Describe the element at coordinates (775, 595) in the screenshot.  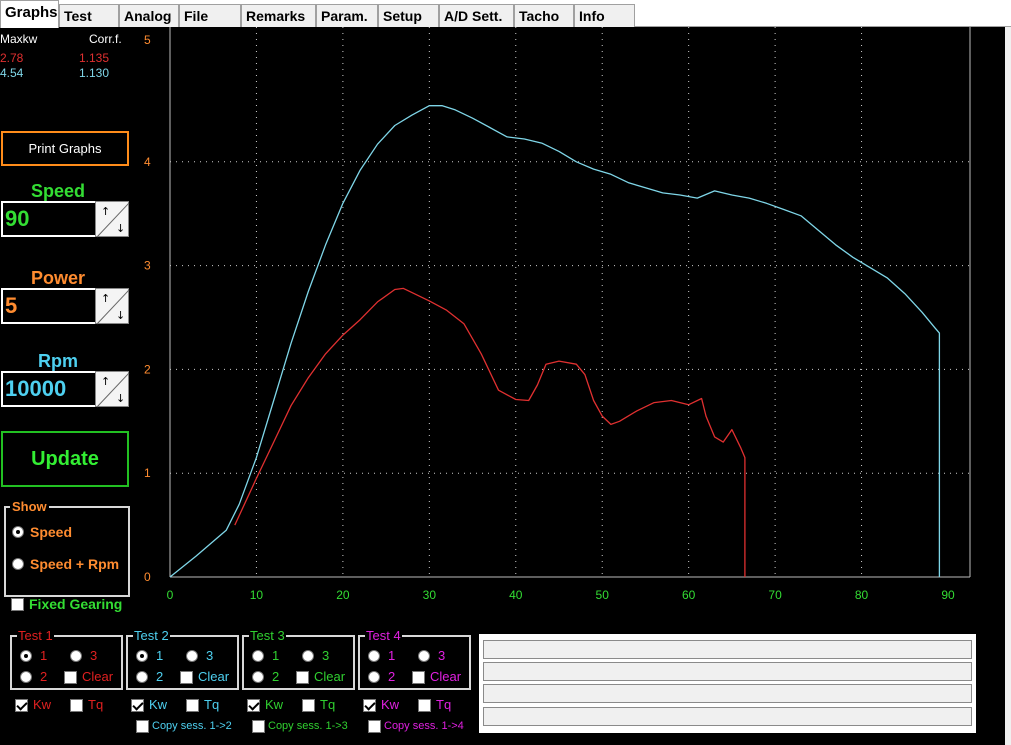
I see `x-tick-label: 70` at that location.